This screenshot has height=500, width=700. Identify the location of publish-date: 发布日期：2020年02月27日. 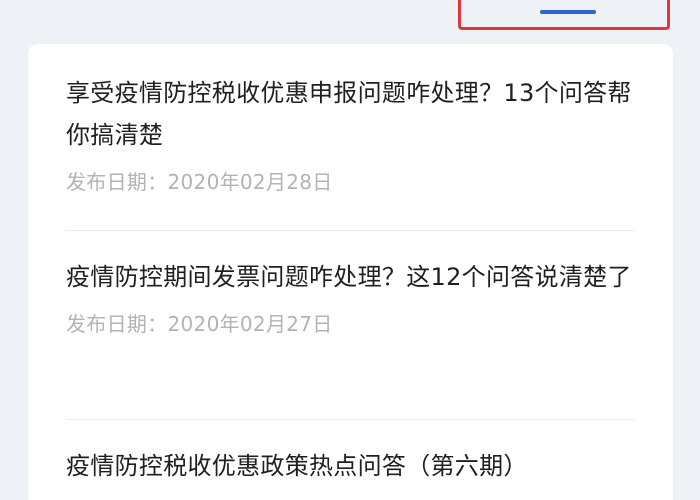
(199, 324).